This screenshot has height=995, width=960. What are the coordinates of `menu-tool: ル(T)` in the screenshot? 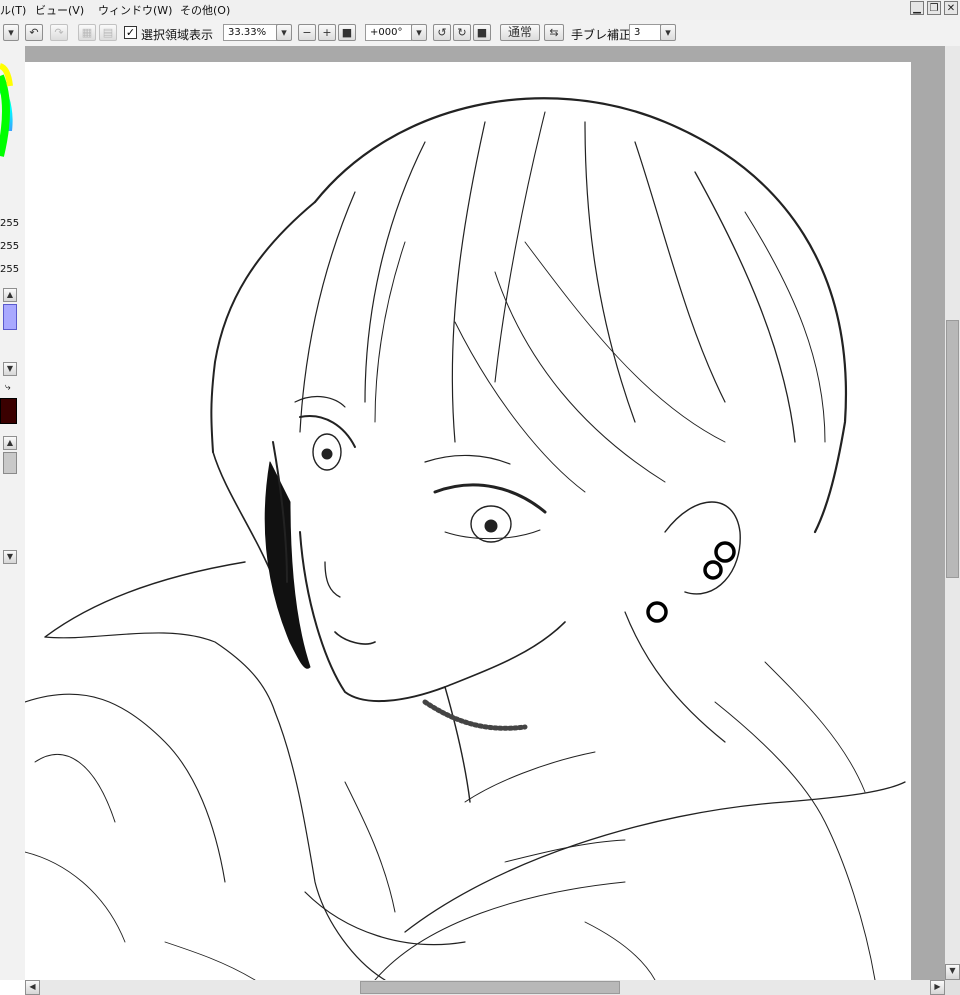 It's located at (13, 10).